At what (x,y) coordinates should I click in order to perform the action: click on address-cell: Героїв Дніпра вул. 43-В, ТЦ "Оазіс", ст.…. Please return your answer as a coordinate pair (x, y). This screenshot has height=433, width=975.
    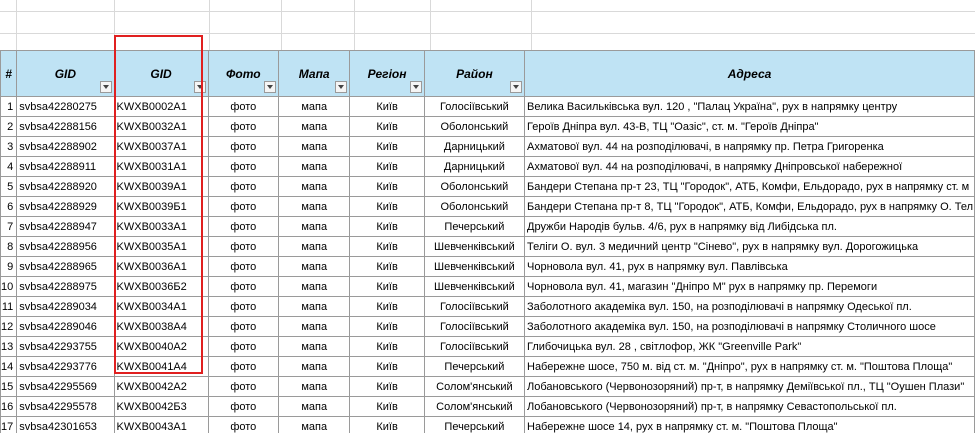
    Looking at the image, I should click on (749, 126).